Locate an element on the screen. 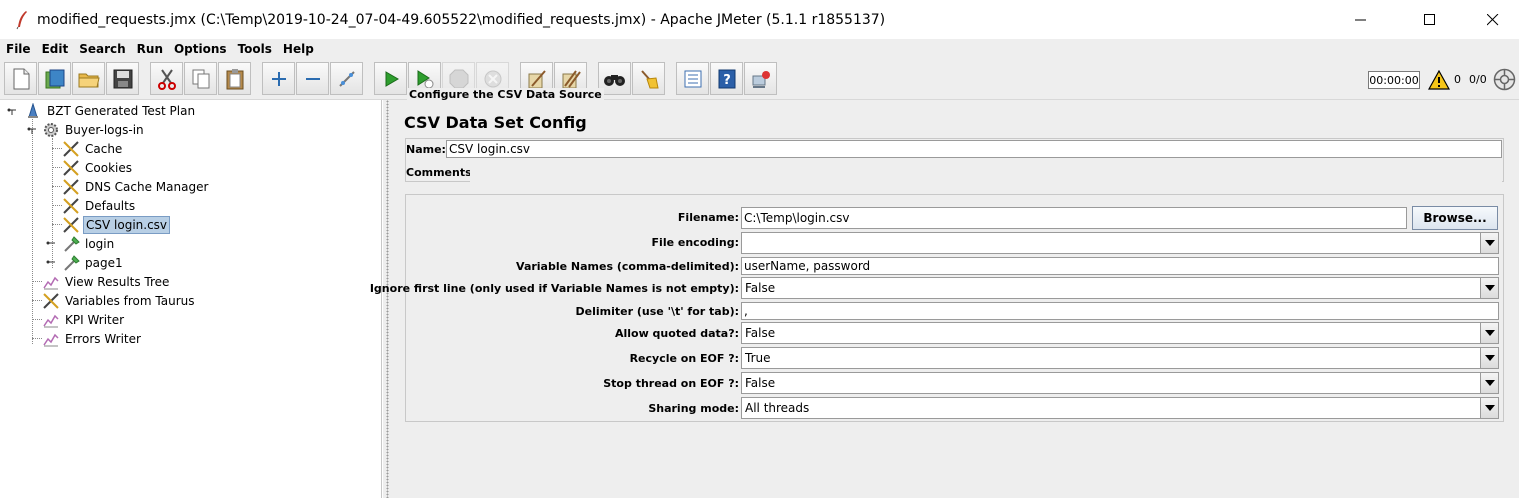 This screenshot has height=498, width=1519. recycle-eof-dropdown-button is located at coordinates (1489, 358).